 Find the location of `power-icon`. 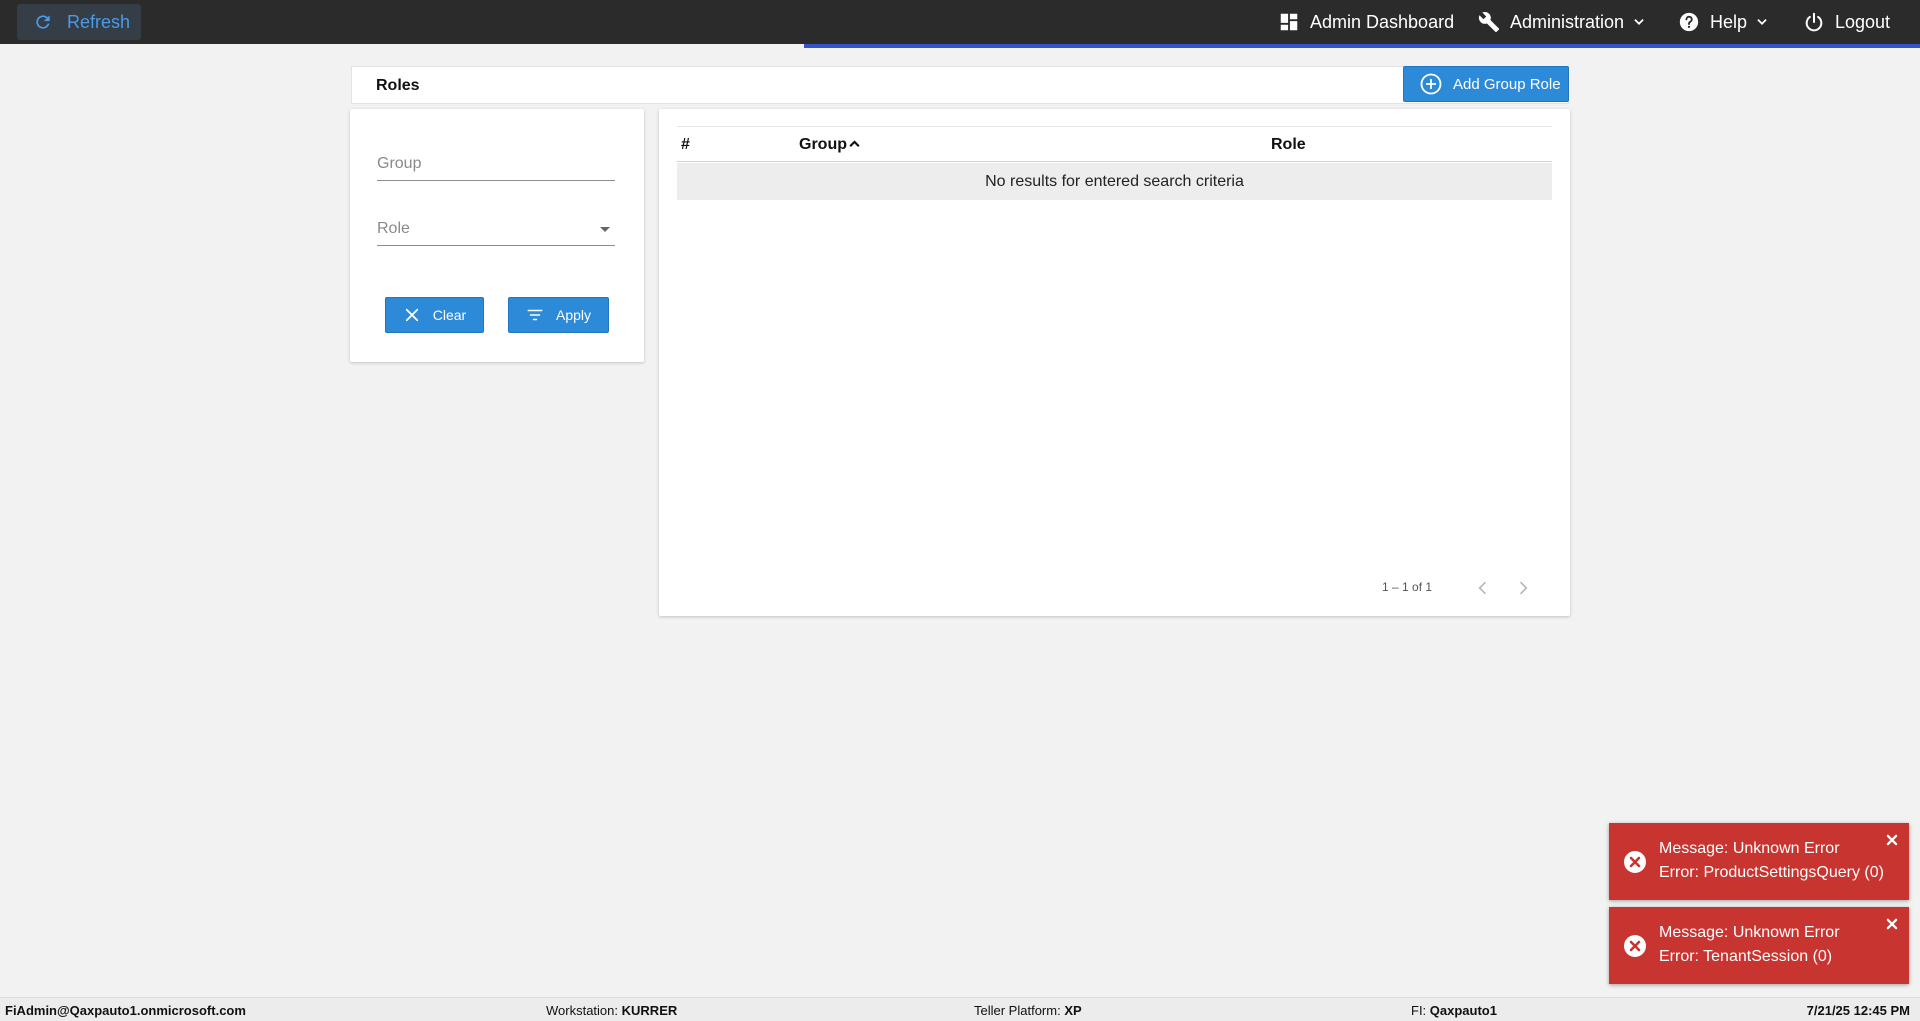

power-icon is located at coordinates (1814, 22).